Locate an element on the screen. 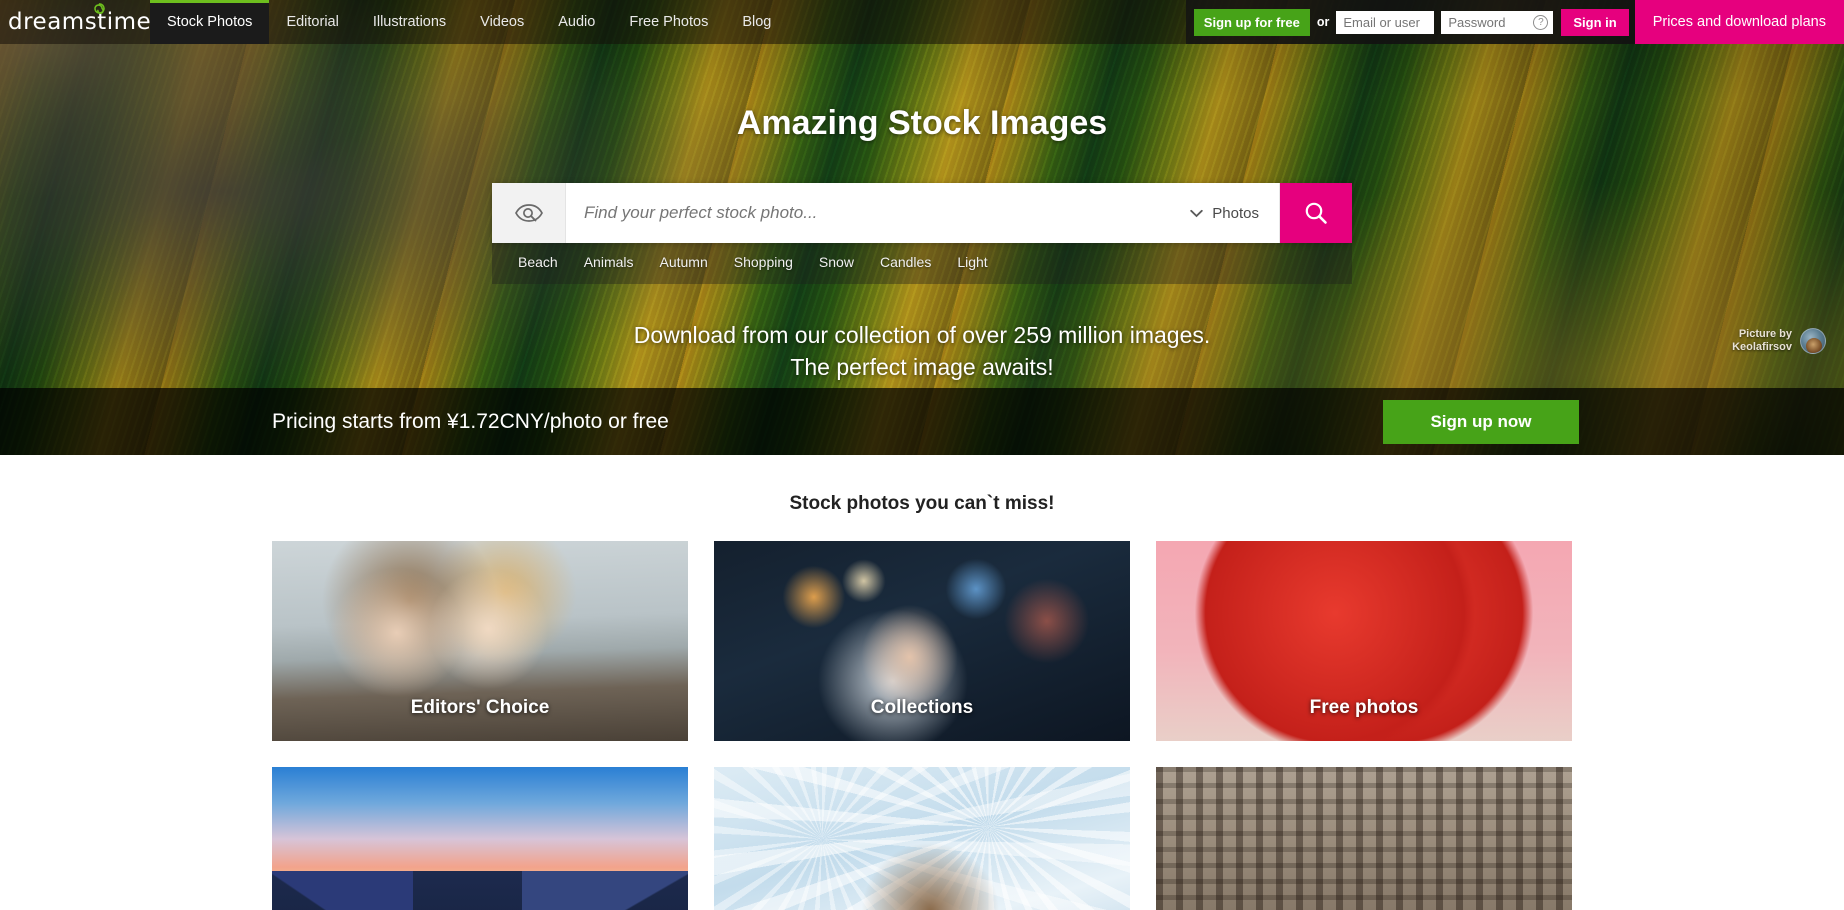  nav-item-label: Audio is located at coordinates (577, 22).